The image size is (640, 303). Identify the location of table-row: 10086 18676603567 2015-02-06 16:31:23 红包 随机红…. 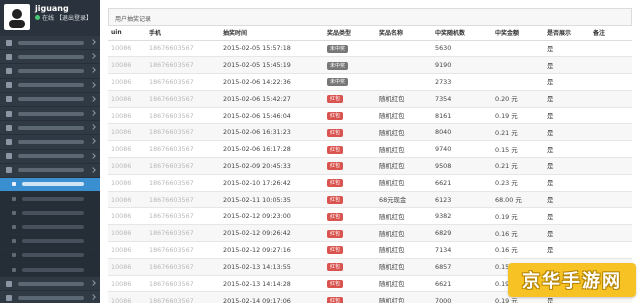
(370, 132).